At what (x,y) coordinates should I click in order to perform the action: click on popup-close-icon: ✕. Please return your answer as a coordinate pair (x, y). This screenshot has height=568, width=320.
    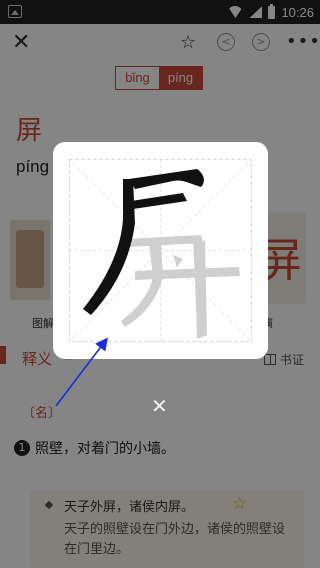
    Looking at the image, I should click on (159, 406).